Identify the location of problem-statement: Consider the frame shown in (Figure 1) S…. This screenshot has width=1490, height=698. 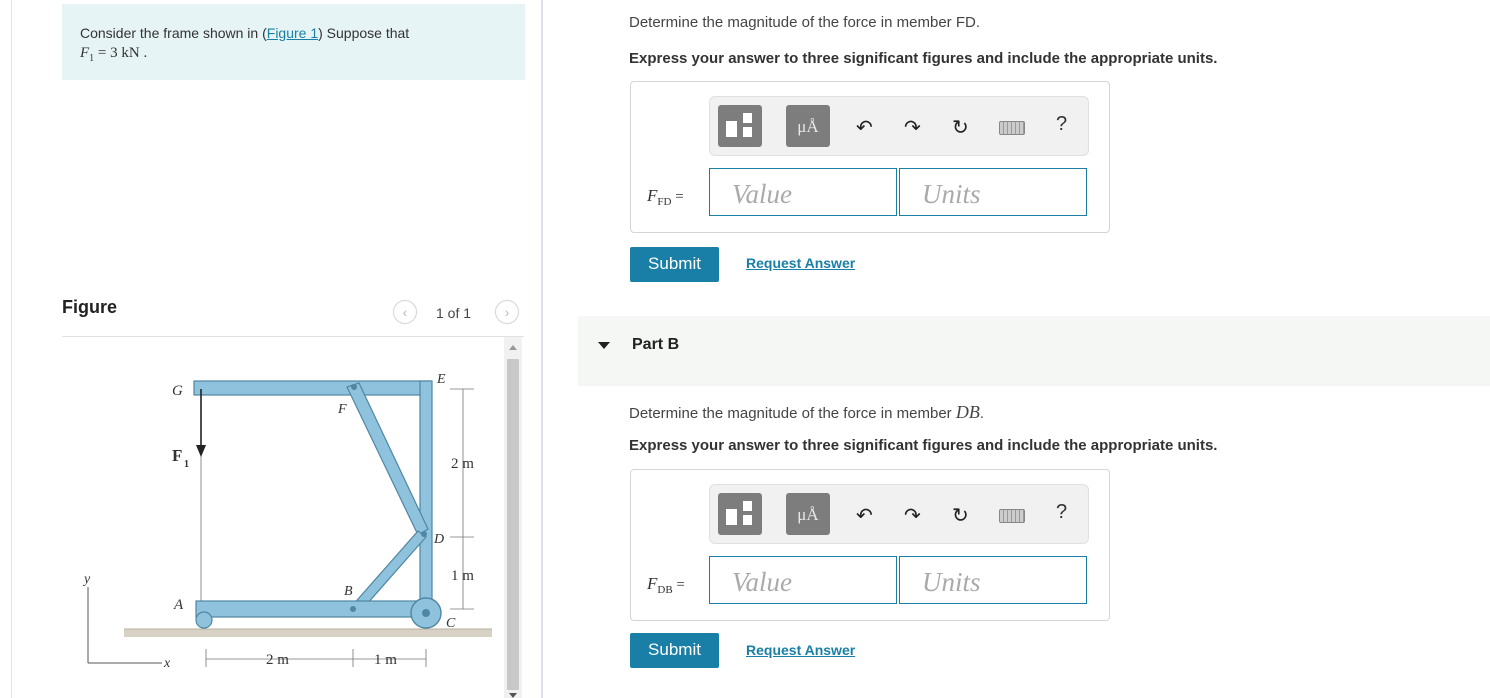
(293, 42).